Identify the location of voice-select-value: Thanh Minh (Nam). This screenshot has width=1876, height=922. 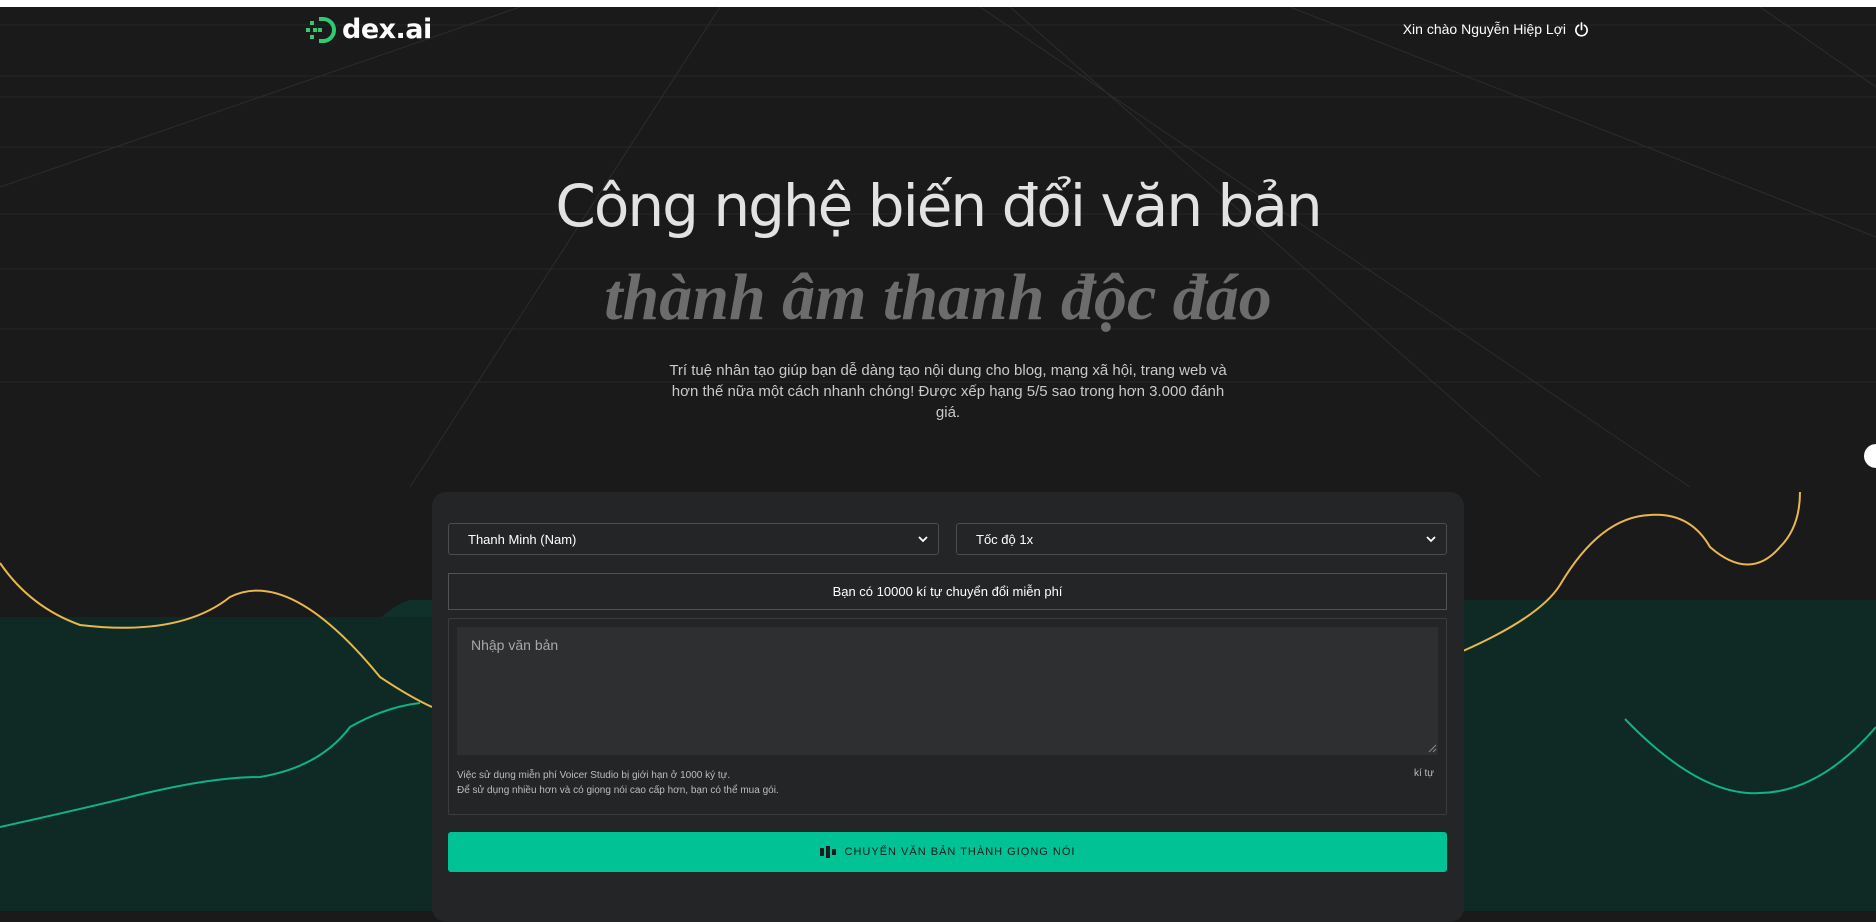
(522, 539).